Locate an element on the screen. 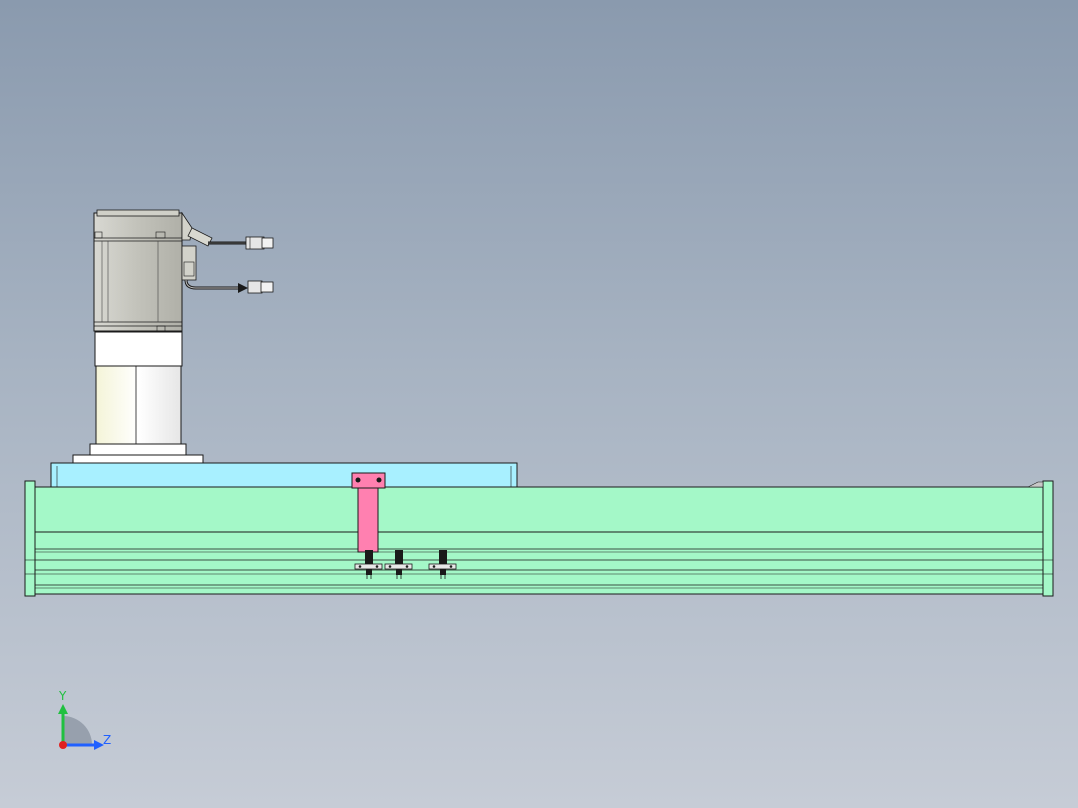  linear-rail is located at coordinates (539, 540).